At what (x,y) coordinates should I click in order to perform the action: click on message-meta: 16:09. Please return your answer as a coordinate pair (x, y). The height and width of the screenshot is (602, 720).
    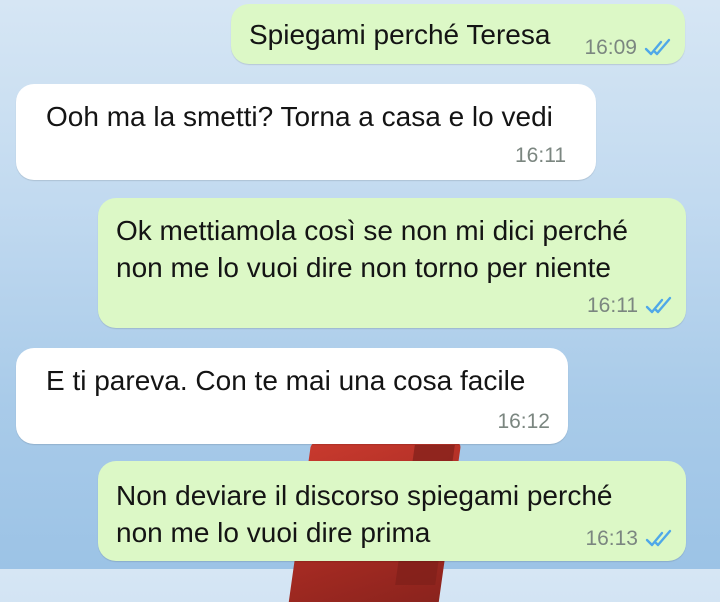
    Looking at the image, I should click on (628, 48).